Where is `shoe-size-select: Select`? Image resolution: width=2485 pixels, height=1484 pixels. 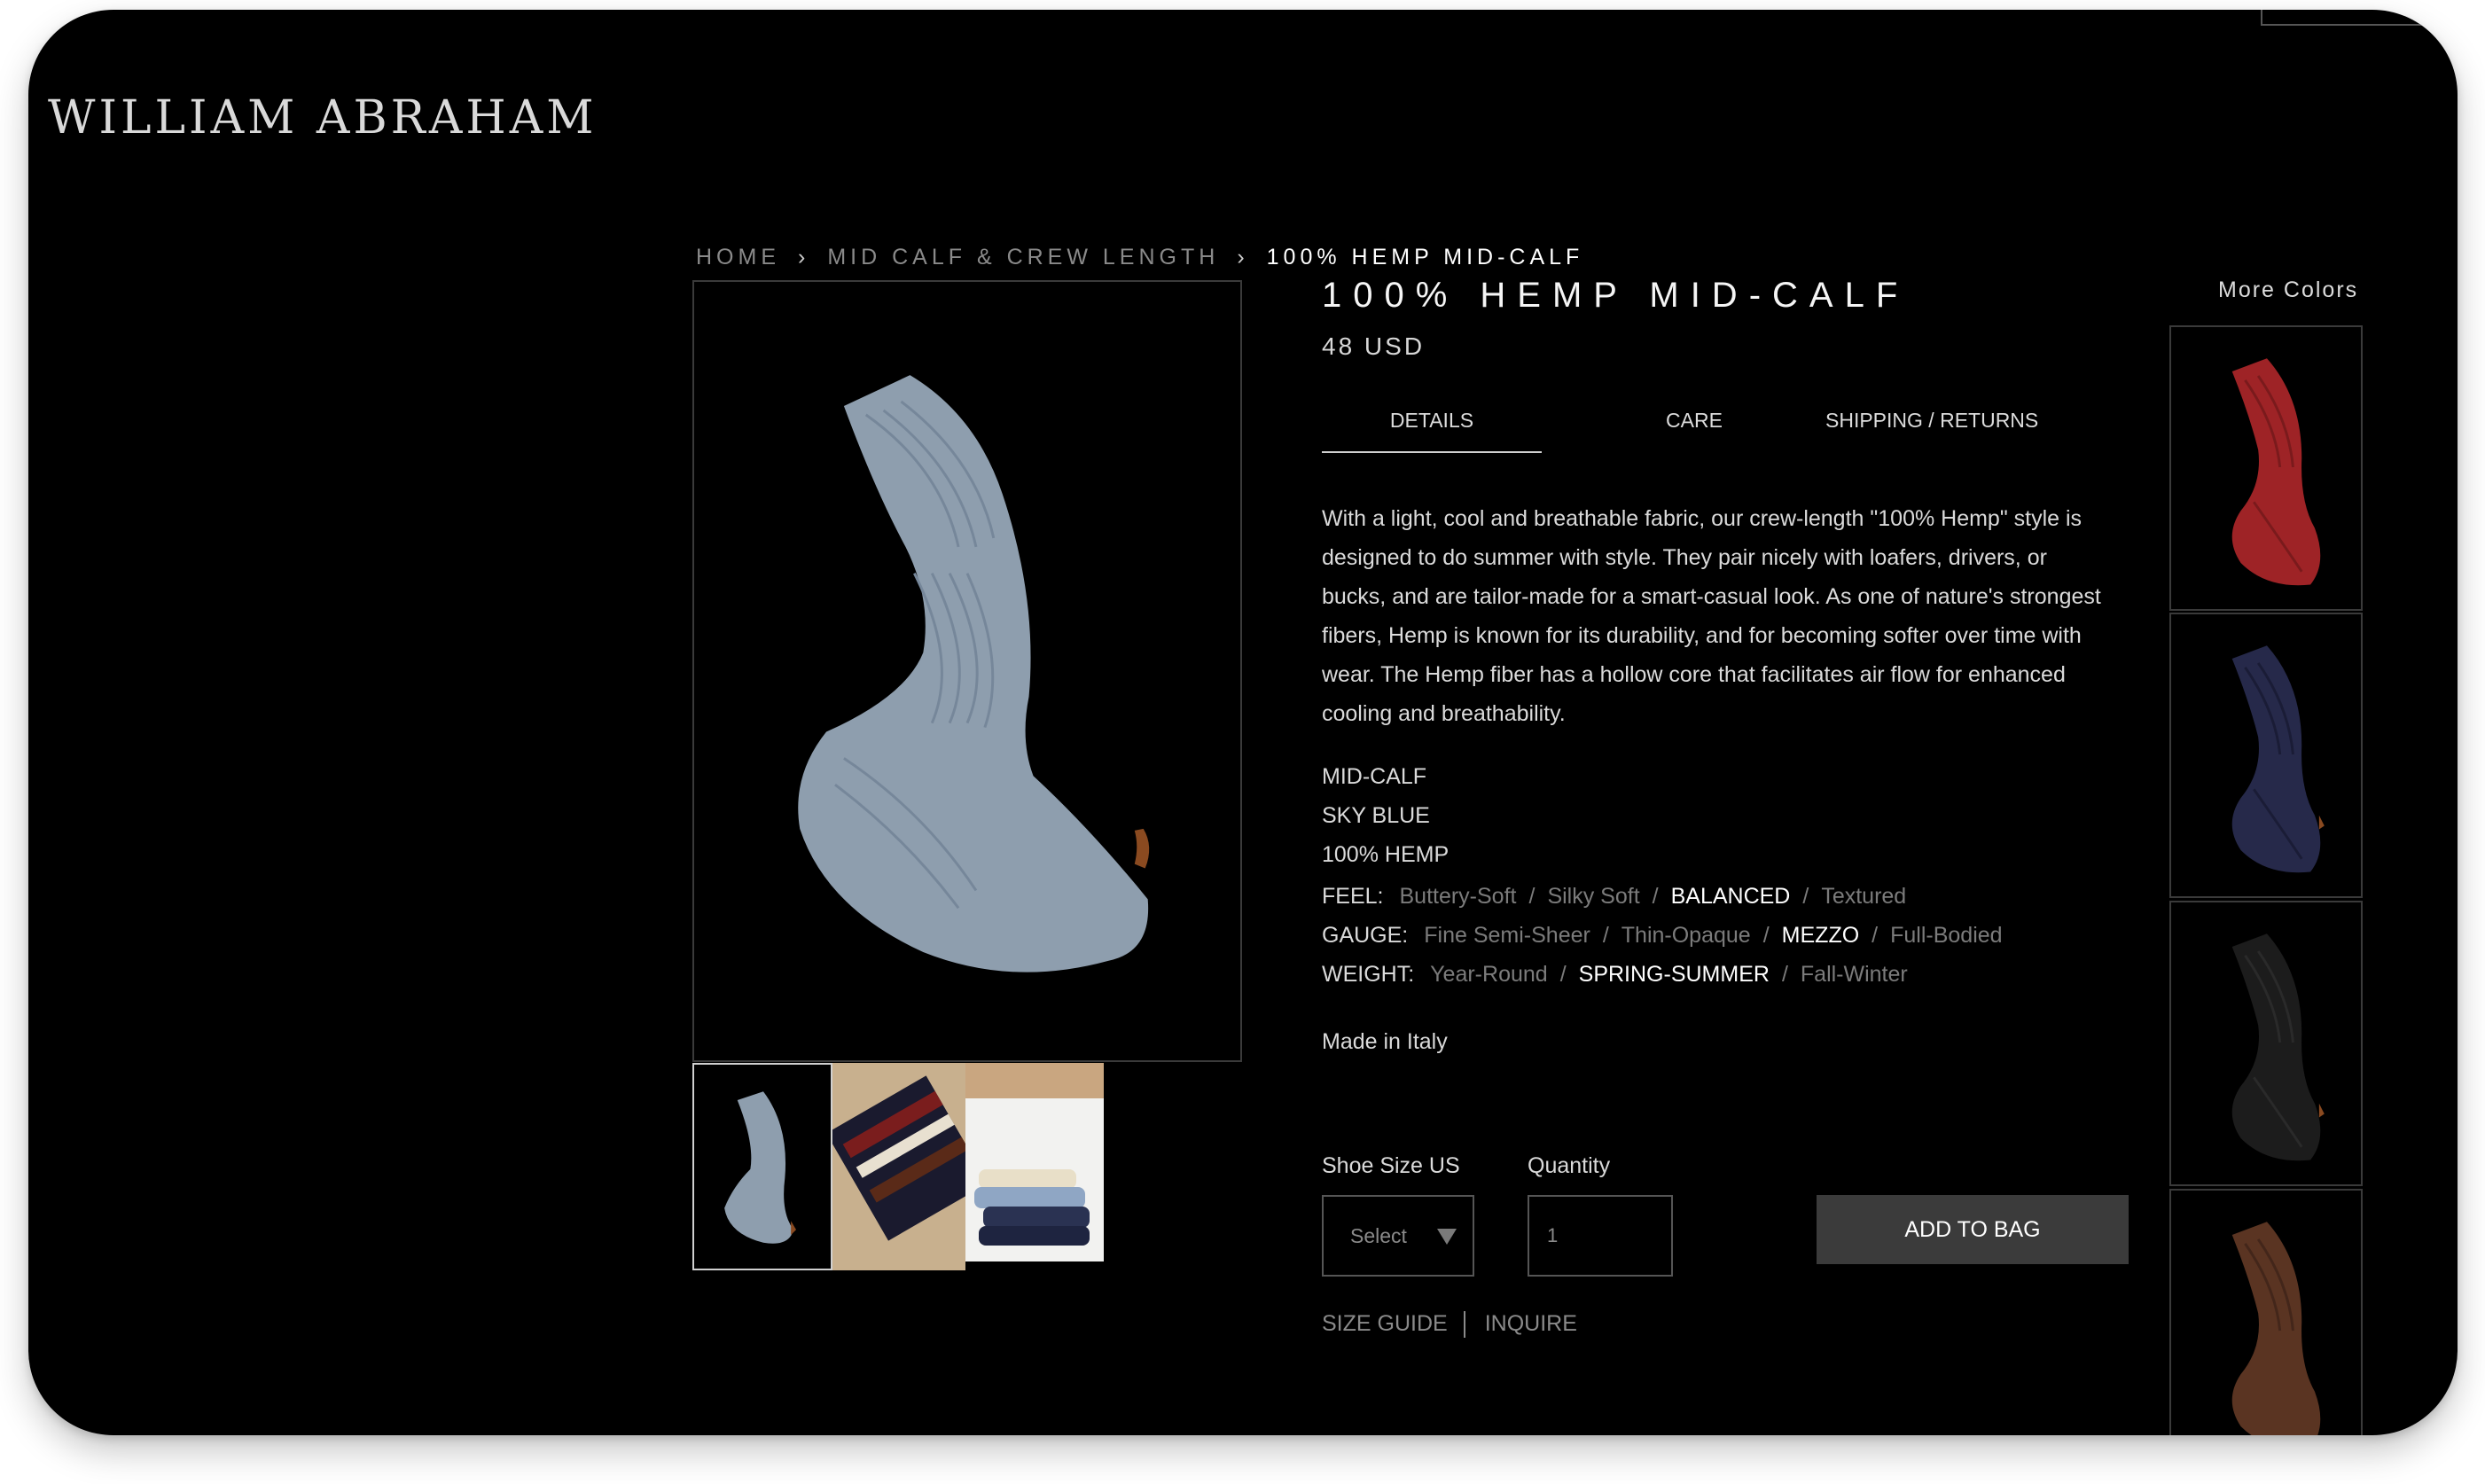
shoe-size-select: Select is located at coordinates (1398, 1236).